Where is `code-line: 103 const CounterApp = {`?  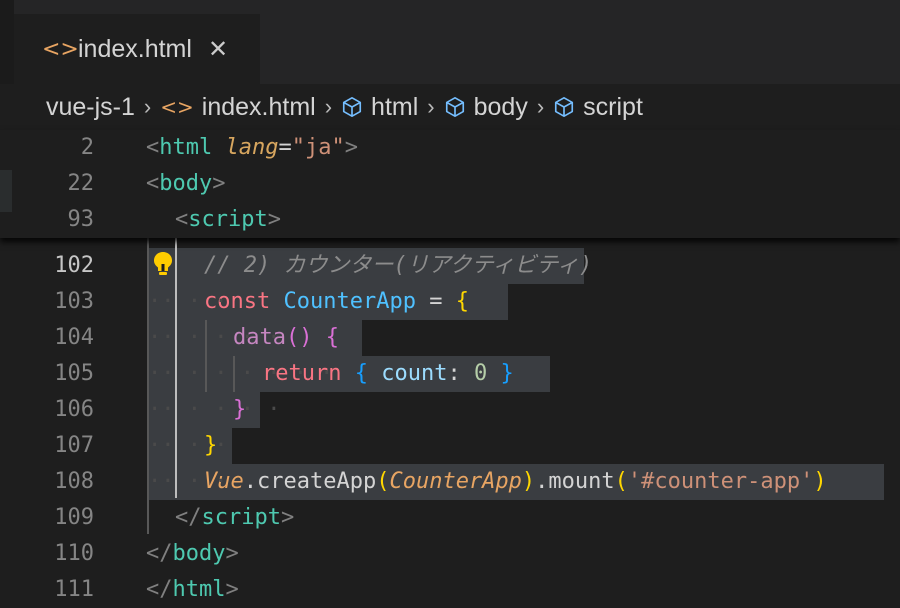 code-line: 103 const CounterApp = { is located at coordinates (450, 302).